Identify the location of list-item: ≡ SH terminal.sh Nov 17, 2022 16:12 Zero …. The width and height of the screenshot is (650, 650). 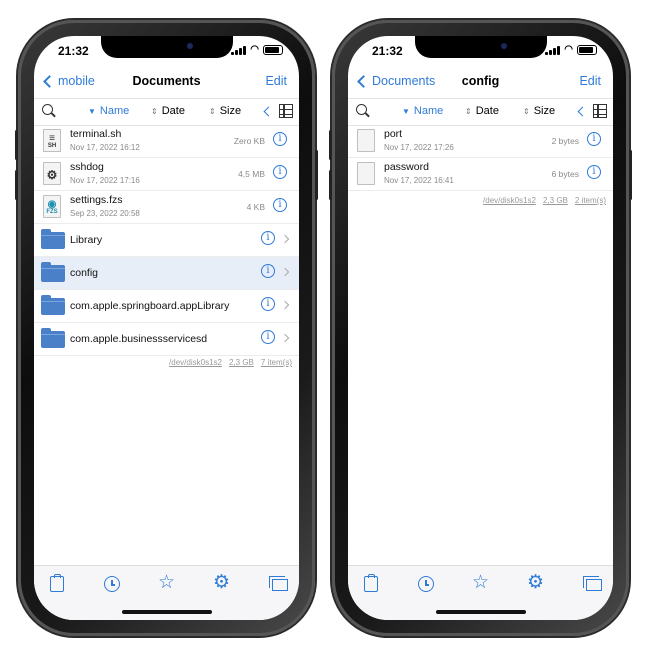
(166, 141).